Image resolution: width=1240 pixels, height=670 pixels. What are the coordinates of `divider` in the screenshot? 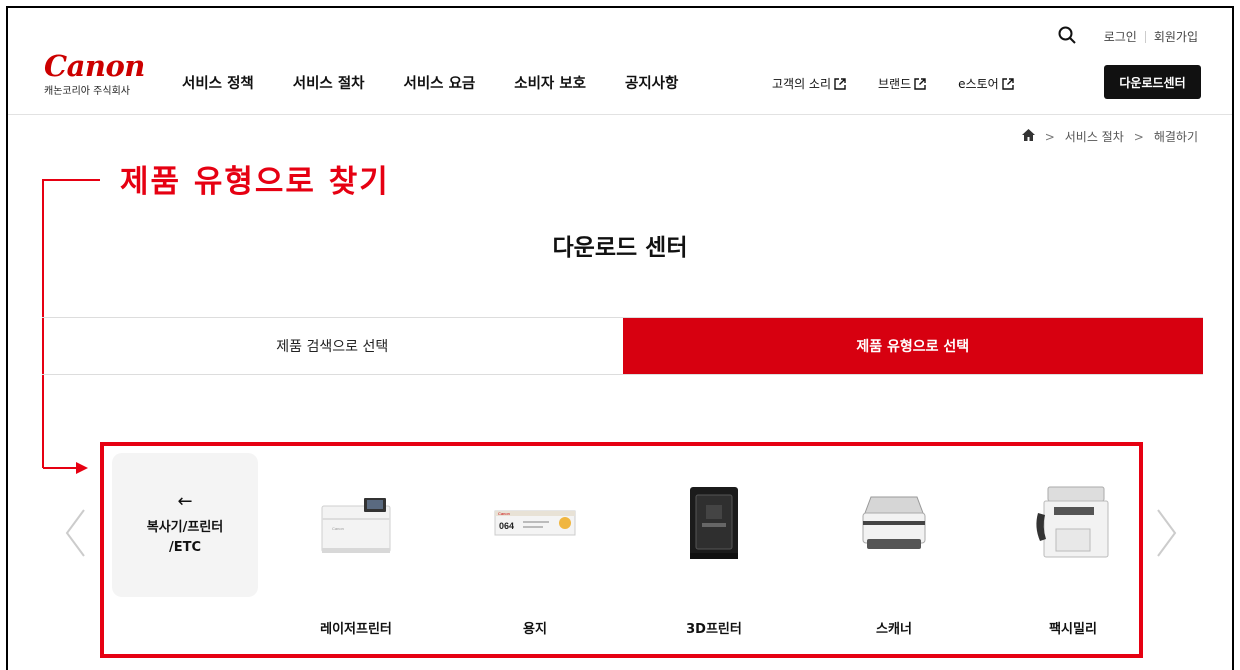 It's located at (1145, 36).